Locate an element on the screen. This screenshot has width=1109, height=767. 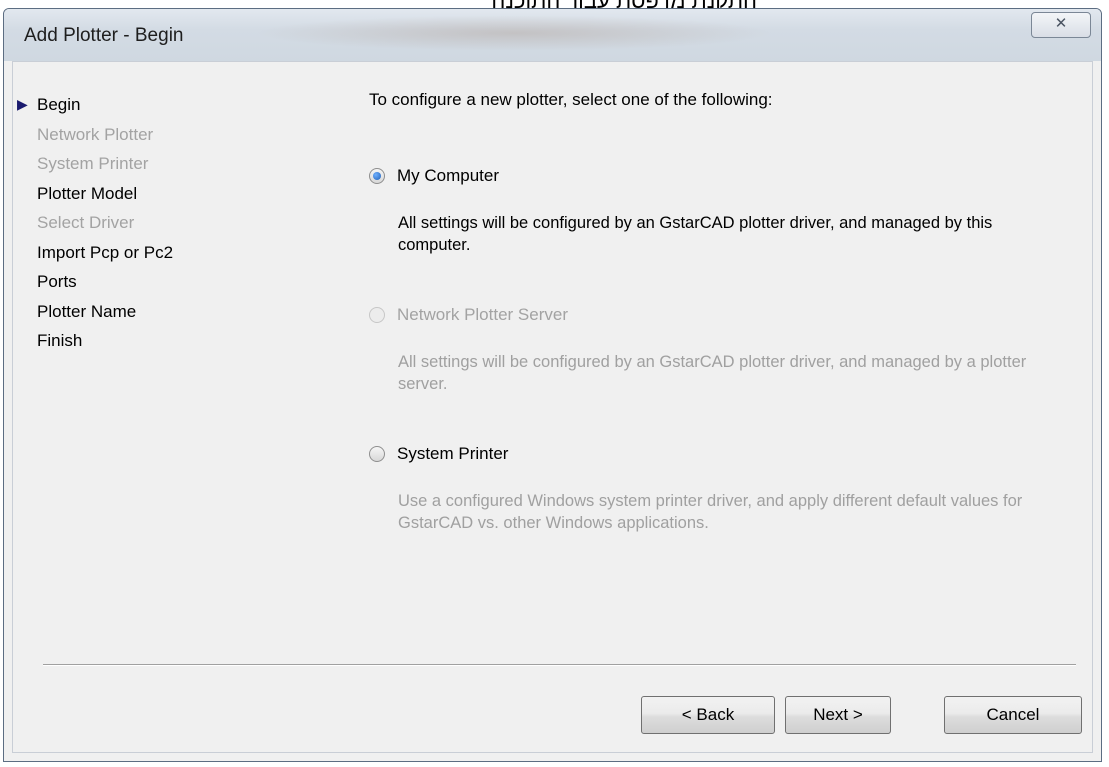
option-my-computer: My Computer is located at coordinates (434, 176).